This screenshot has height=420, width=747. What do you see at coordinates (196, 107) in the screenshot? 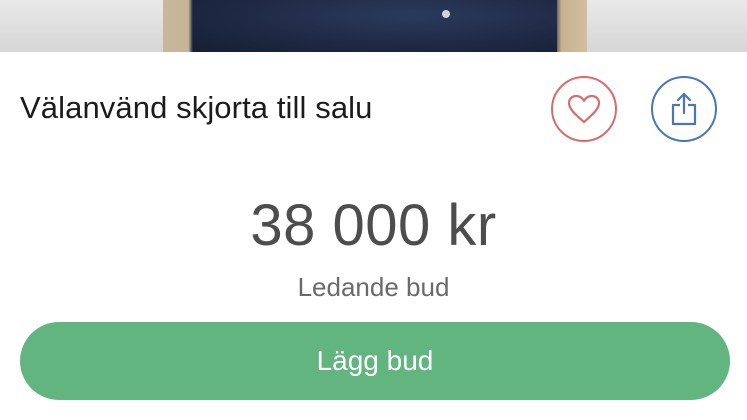
I see `listing-title: Välanvänd skjorta till salu` at bounding box center [196, 107].